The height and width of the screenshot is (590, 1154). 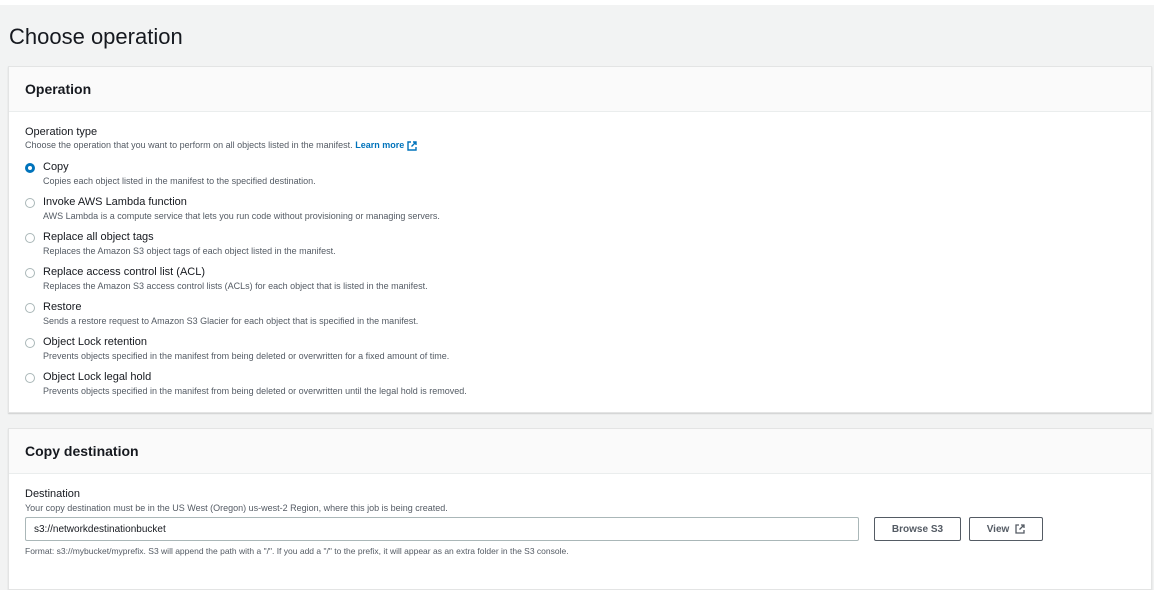 What do you see at coordinates (97, 377) in the screenshot?
I see `option-label: Object Lock legal hold` at bounding box center [97, 377].